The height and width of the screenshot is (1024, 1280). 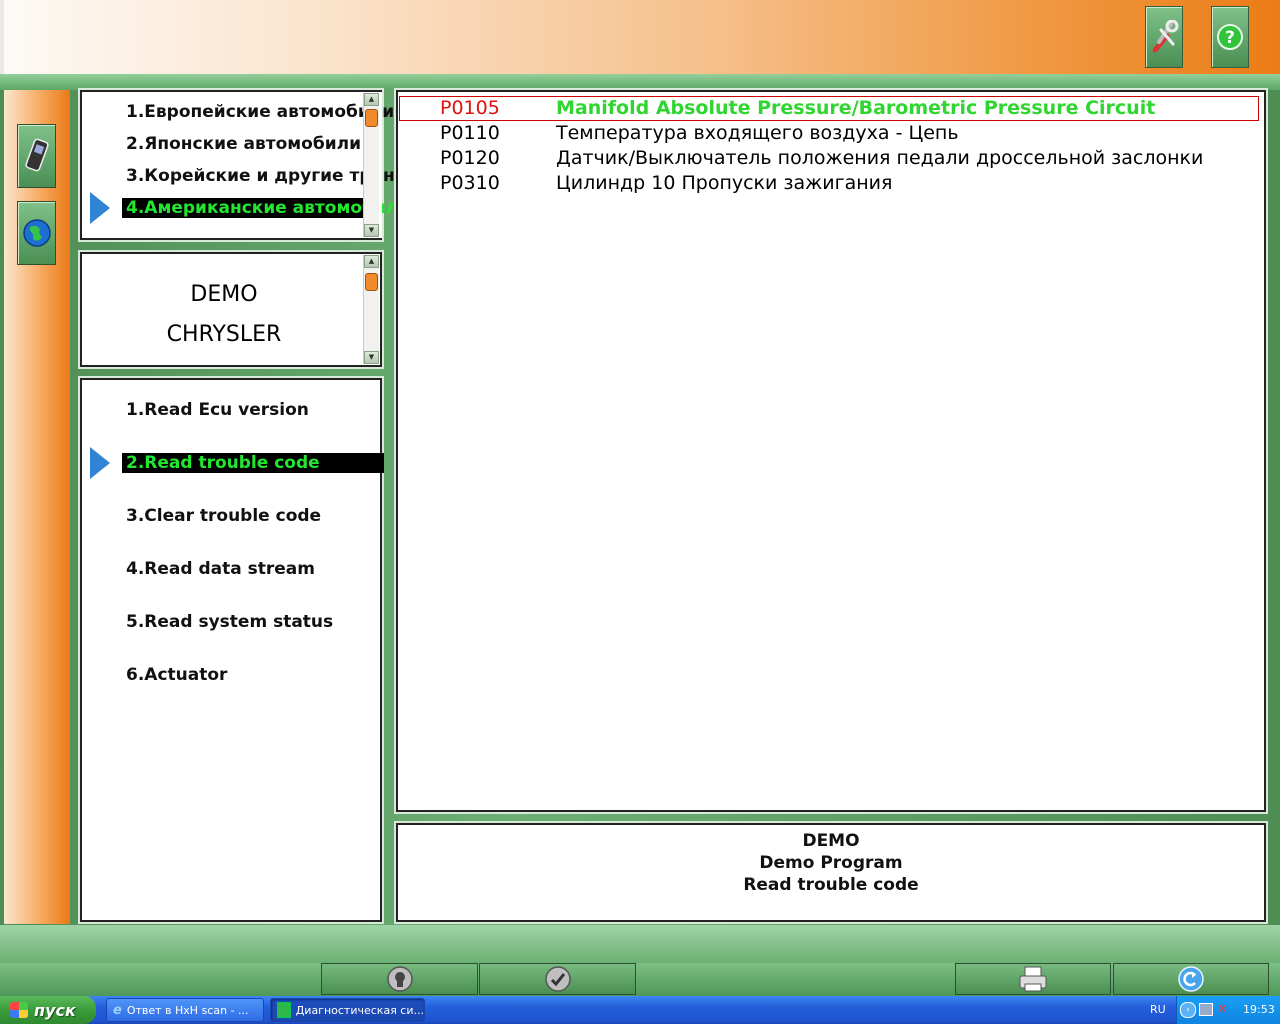 I want to click on confirm-button, so click(x=557, y=979).